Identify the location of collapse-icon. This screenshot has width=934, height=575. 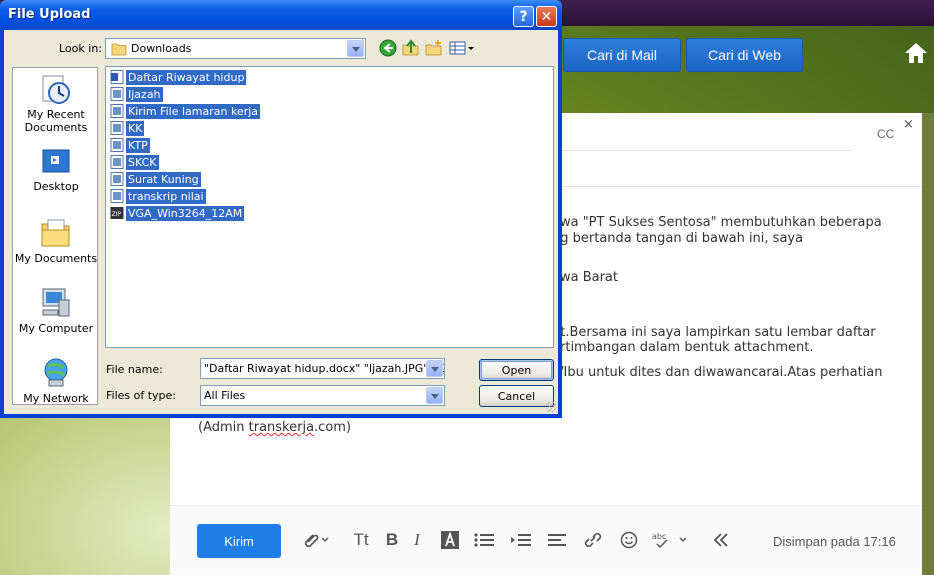
(721, 540).